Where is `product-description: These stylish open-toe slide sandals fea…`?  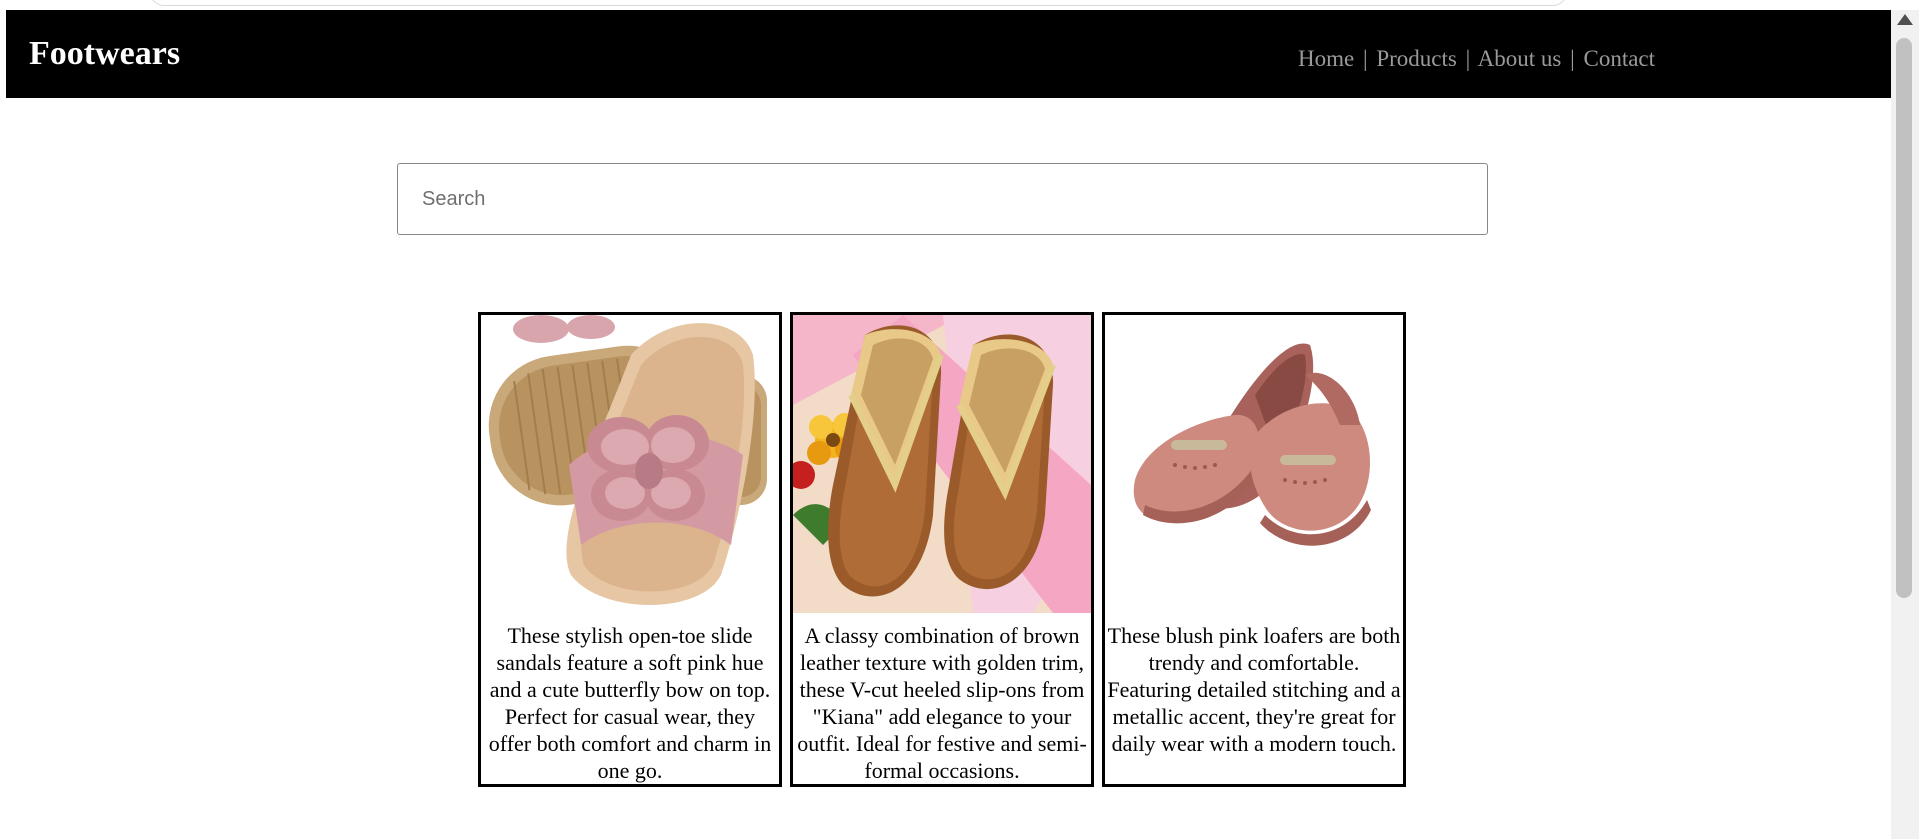 product-description: These stylish open-toe slide sandals fea… is located at coordinates (630, 703).